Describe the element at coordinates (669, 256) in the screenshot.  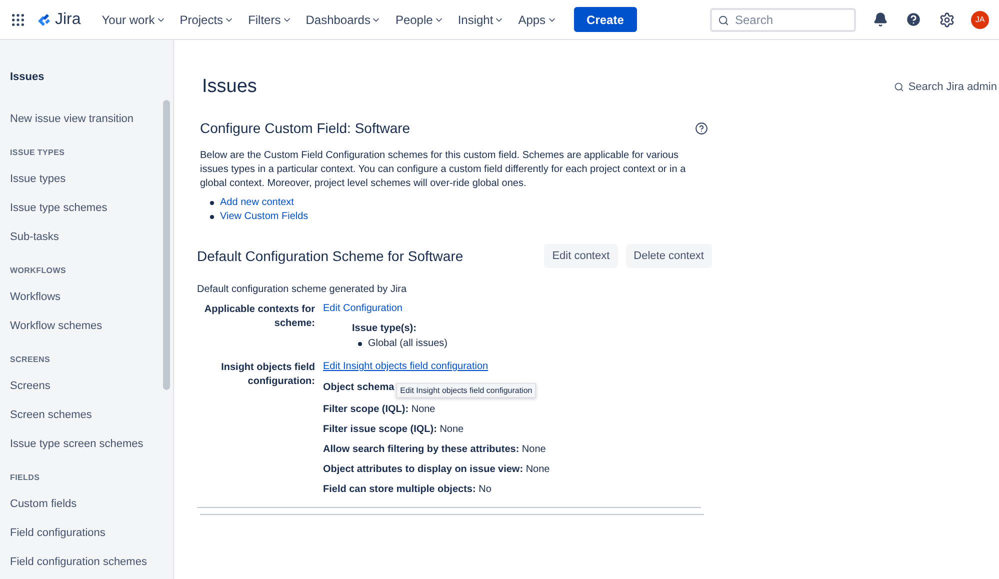
I see `context-button: Delete context` at that location.